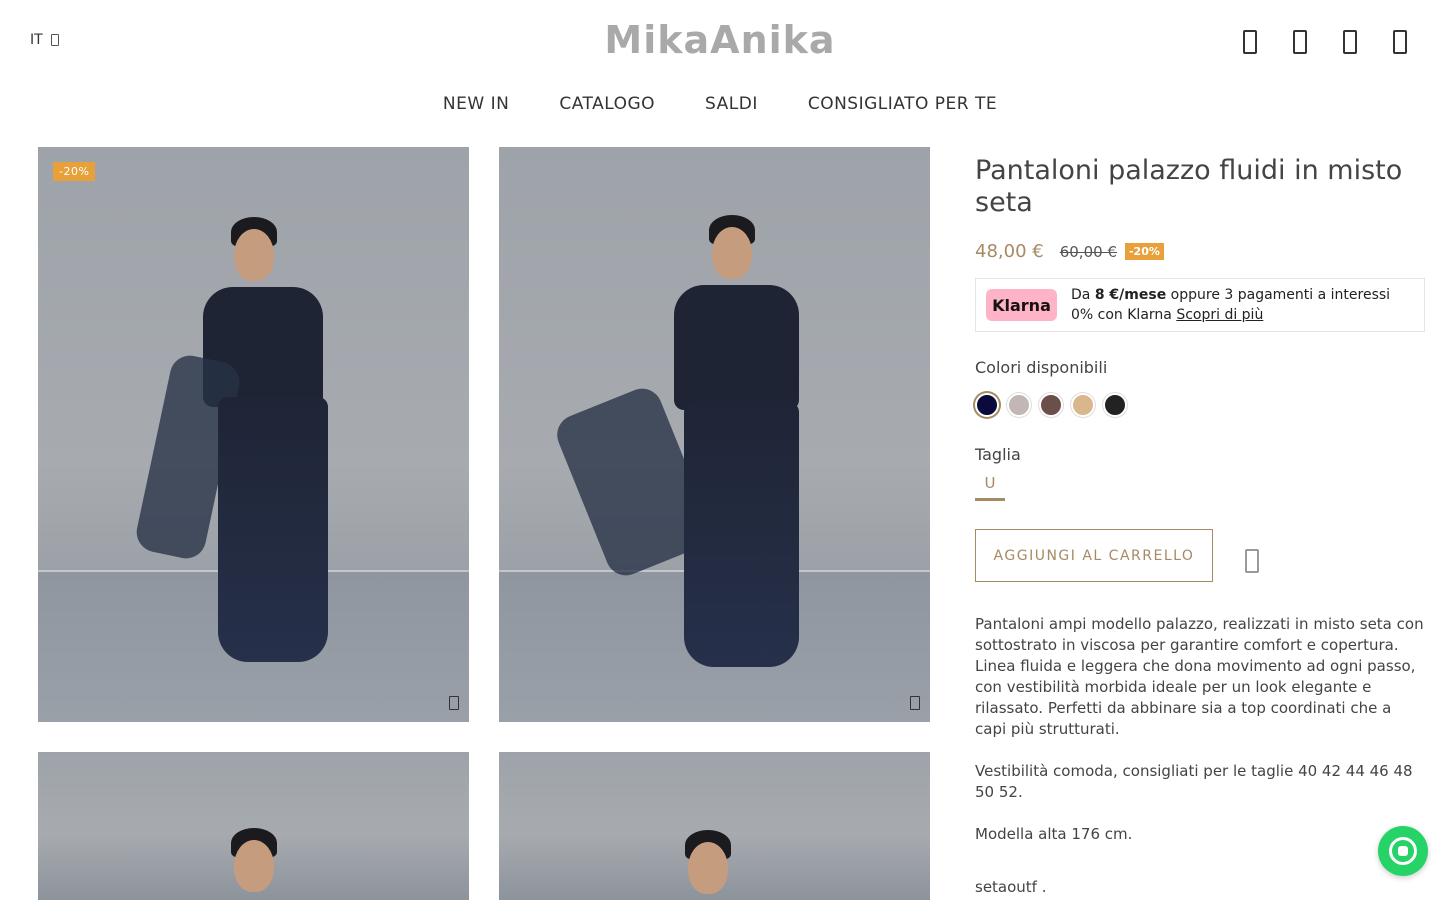 The image size is (1440, 900). Describe the element at coordinates (1094, 555) in the screenshot. I see `add-to-cart-button: AGGIUNGI AL CARRELLO` at that location.